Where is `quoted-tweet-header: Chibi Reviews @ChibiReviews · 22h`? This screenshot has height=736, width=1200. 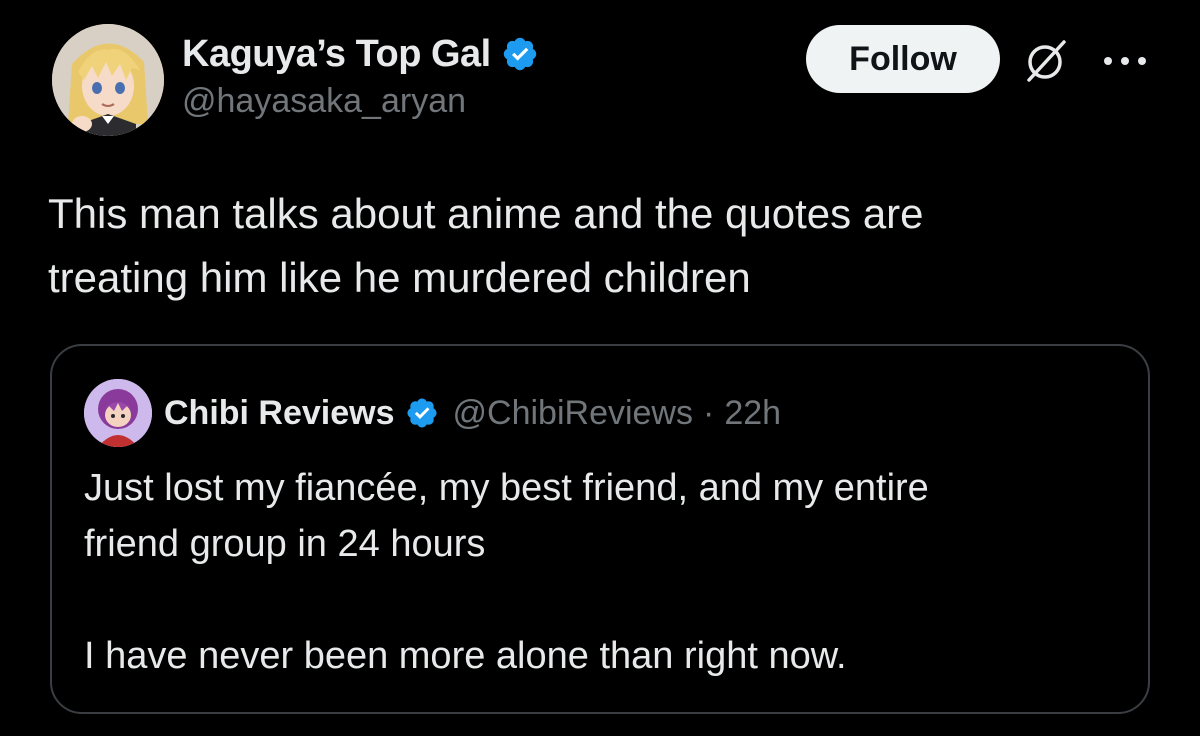 quoted-tweet-header: Chibi Reviews @ChibiReviews · 22h is located at coordinates (432, 413).